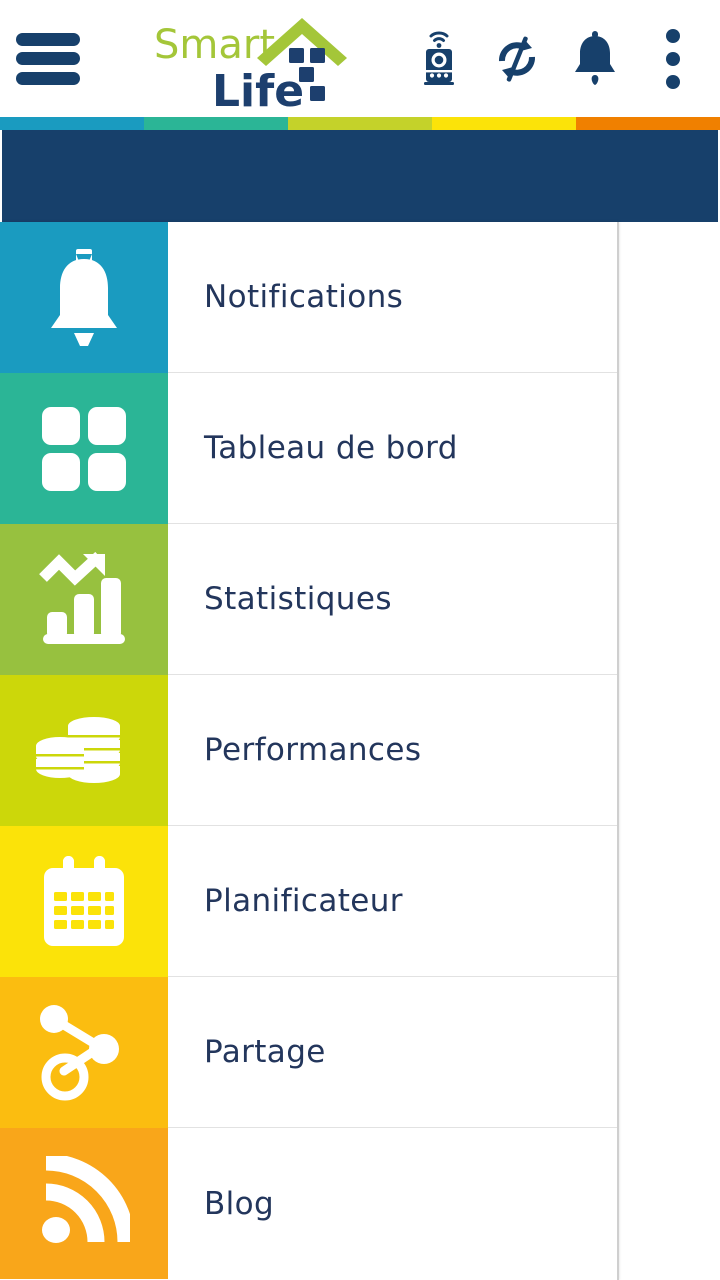 Image resolution: width=720 pixels, height=1280 pixels. I want to click on overflow-menu-icon, so click(673, 59).